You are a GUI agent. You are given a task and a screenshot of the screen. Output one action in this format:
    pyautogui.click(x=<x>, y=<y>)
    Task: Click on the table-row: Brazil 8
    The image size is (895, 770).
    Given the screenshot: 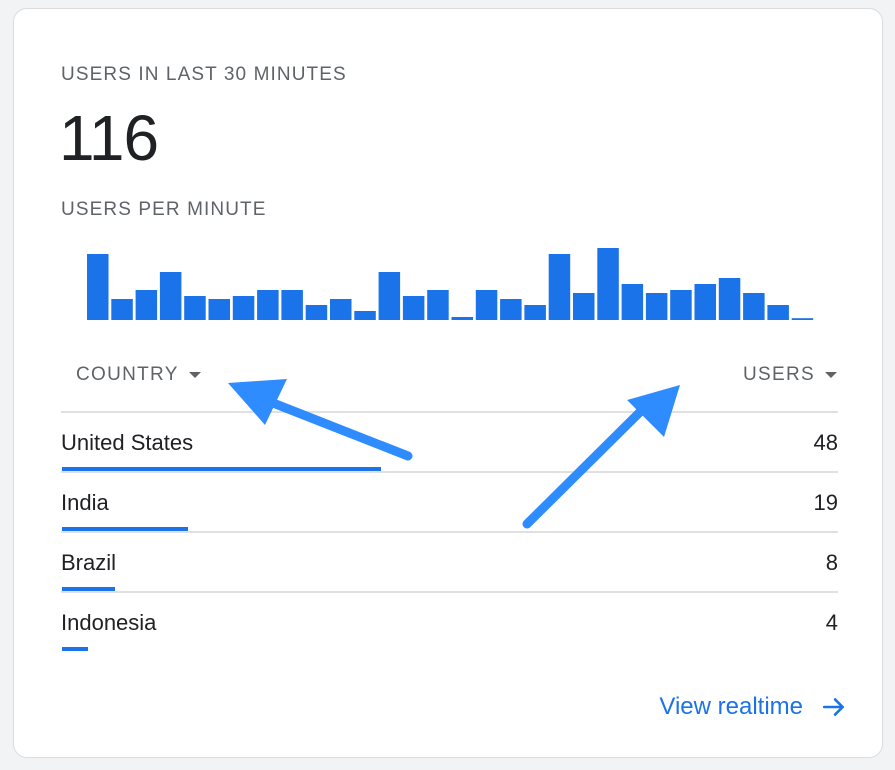 What is the action you would take?
    pyautogui.click(x=449, y=561)
    